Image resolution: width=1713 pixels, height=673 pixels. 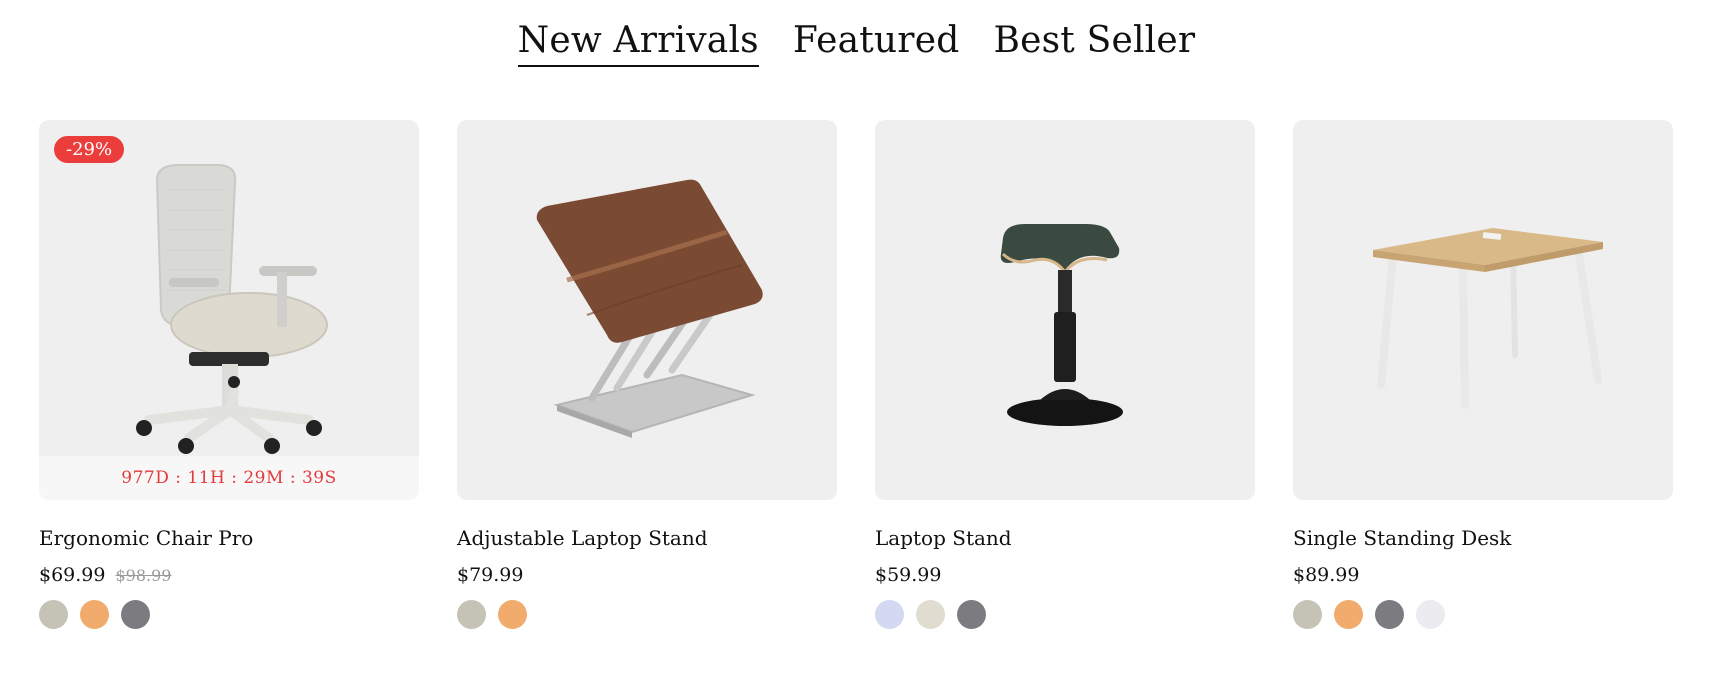 I want to click on tab-featured: Featured, so click(x=876, y=43).